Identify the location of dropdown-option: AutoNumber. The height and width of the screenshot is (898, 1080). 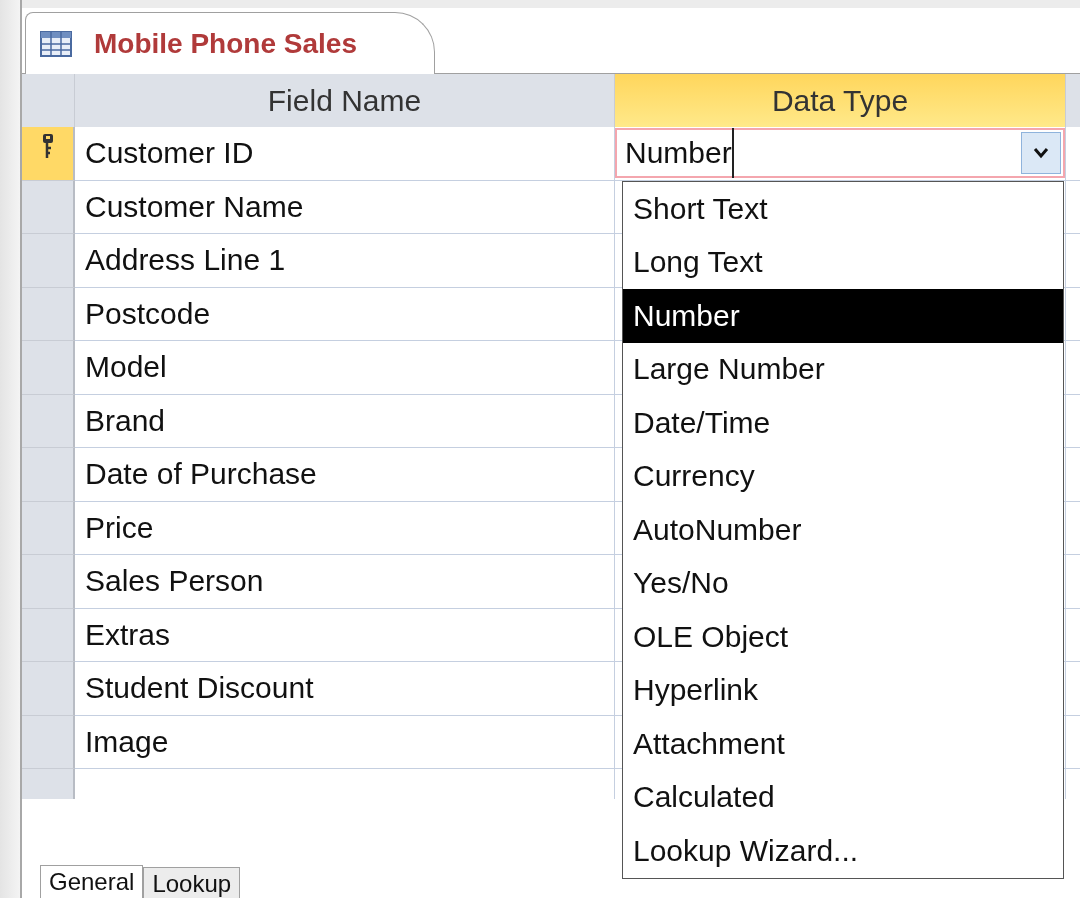
(843, 530).